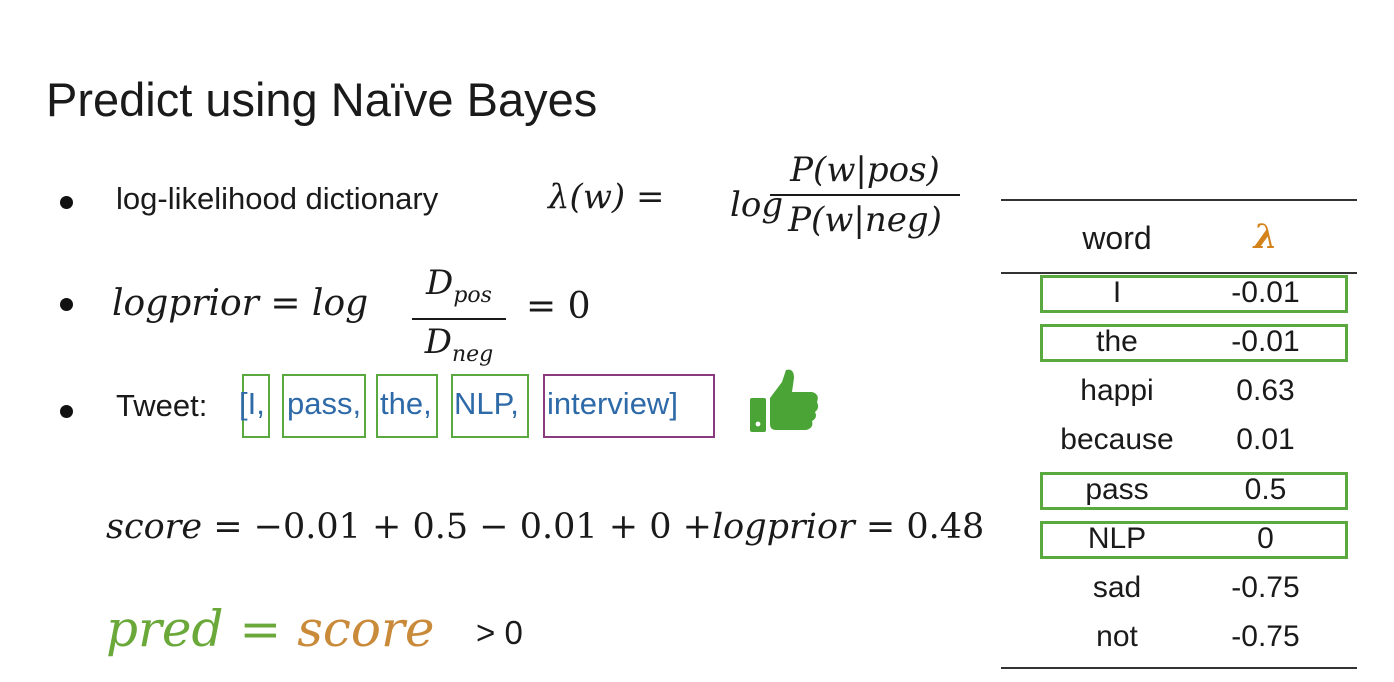  What do you see at coordinates (919, 527) in the screenshot?
I see `score-result: = 0.48` at bounding box center [919, 527].